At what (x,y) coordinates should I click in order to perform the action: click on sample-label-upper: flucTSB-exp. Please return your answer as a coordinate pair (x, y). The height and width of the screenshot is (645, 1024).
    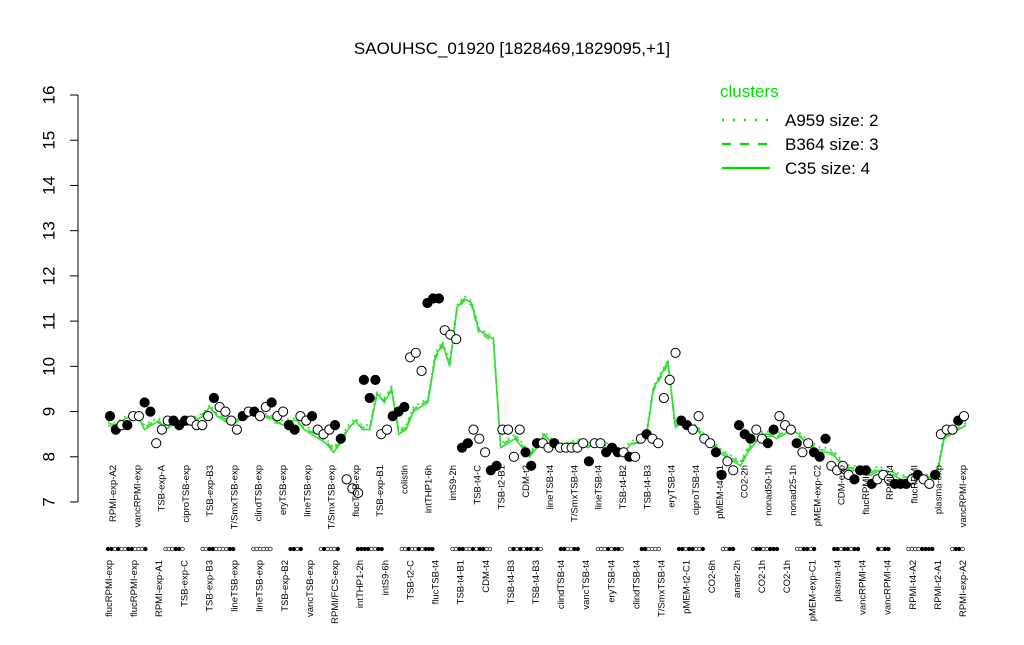
    Looking at the image, I should click on (356, 491).